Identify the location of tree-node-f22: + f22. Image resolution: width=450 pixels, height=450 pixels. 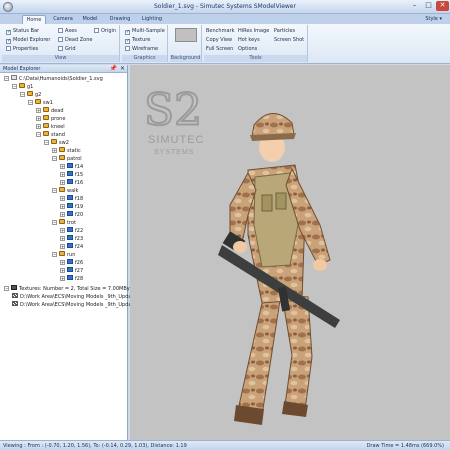
(71, 230).